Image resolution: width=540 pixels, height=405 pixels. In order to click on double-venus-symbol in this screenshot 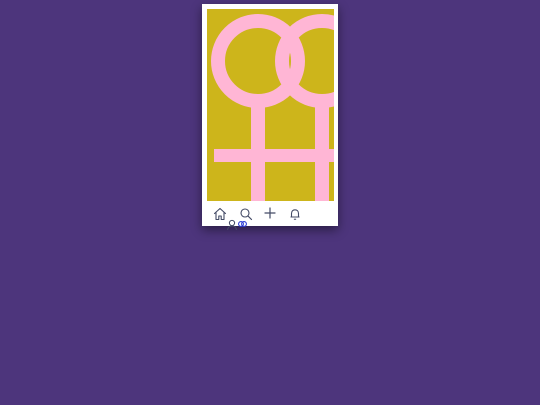, I will do `click(270, 105)`.